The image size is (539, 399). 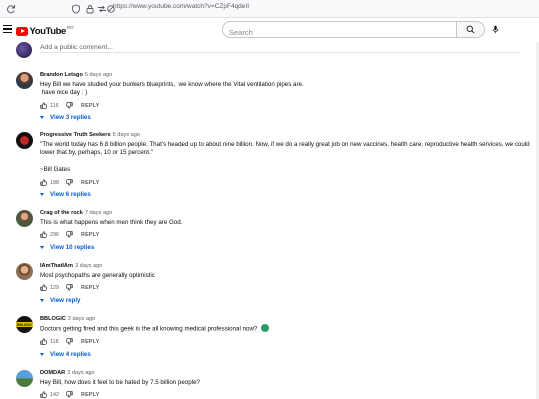 I want to click on comment-author: Crag of the rock, so click(x=61, y=213).